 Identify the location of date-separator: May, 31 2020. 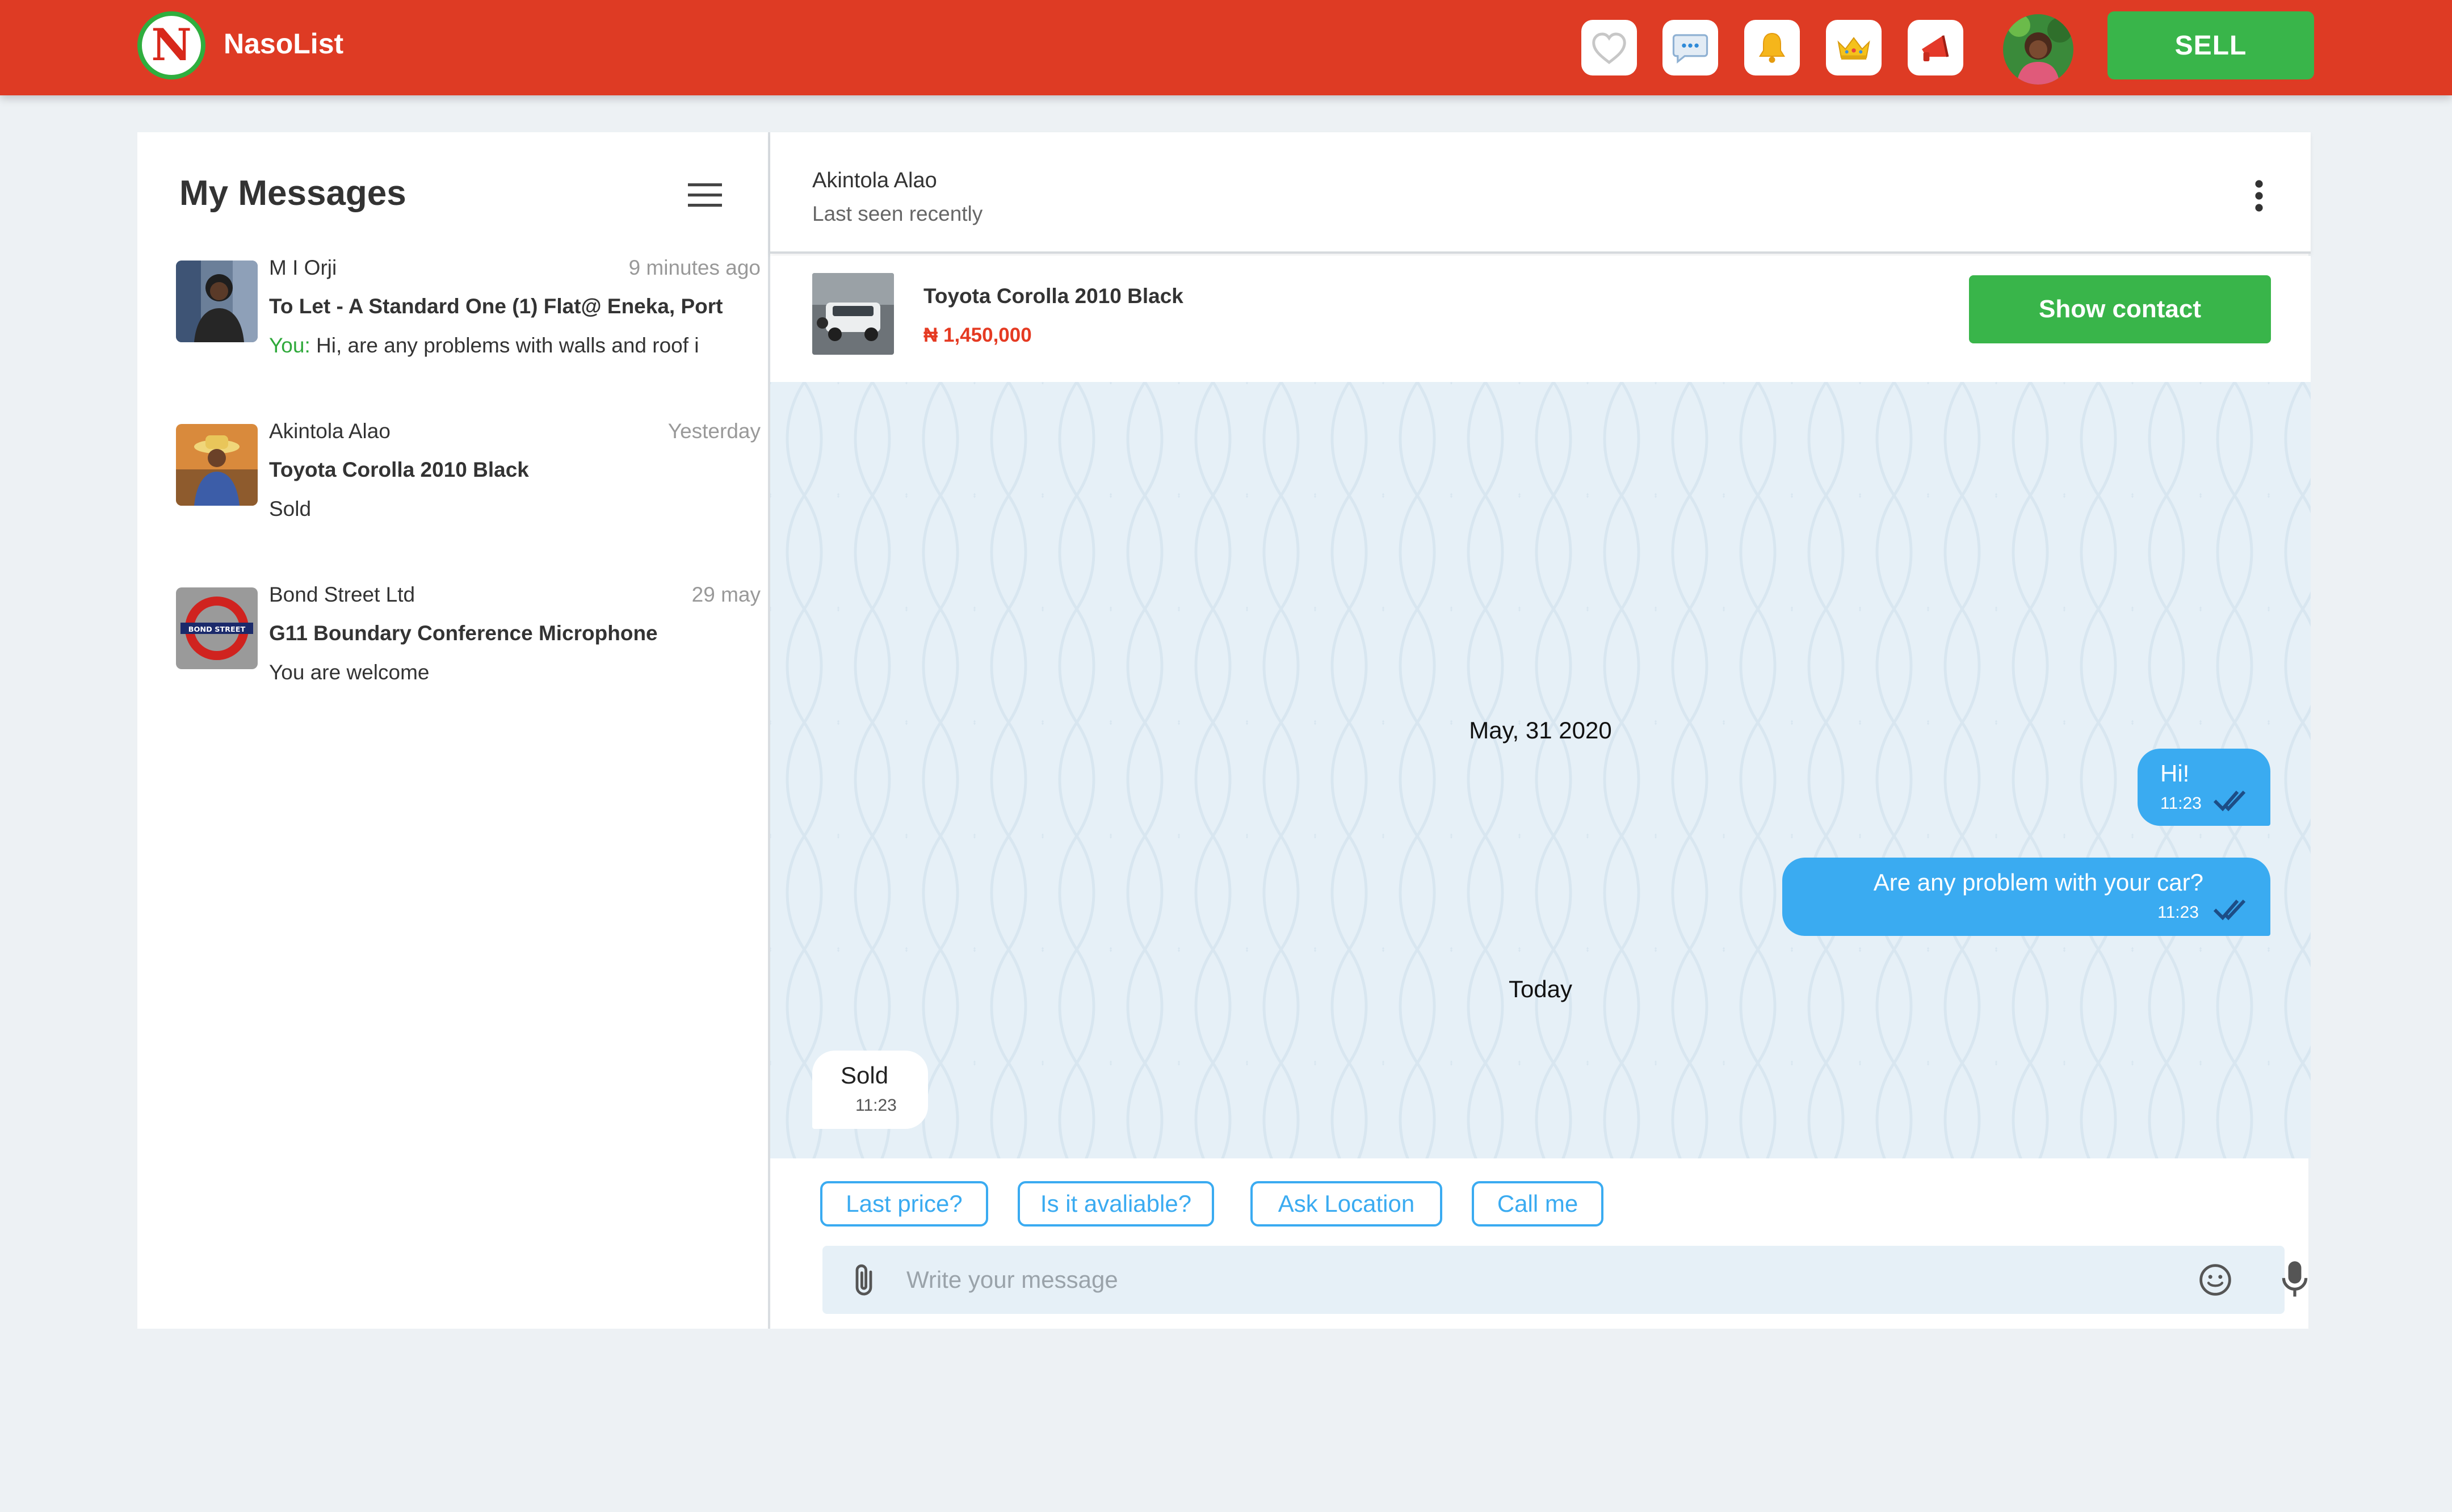
(1540, 730).